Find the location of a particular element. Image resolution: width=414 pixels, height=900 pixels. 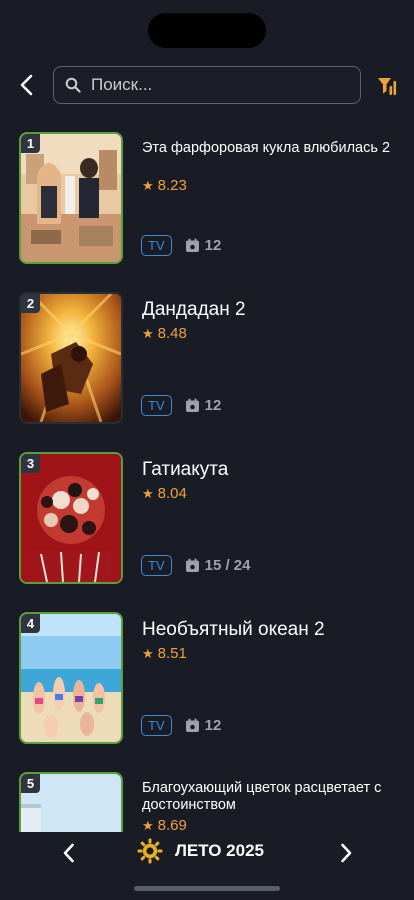

rating: ★ 8.04 is located at coordinates (164, 493).